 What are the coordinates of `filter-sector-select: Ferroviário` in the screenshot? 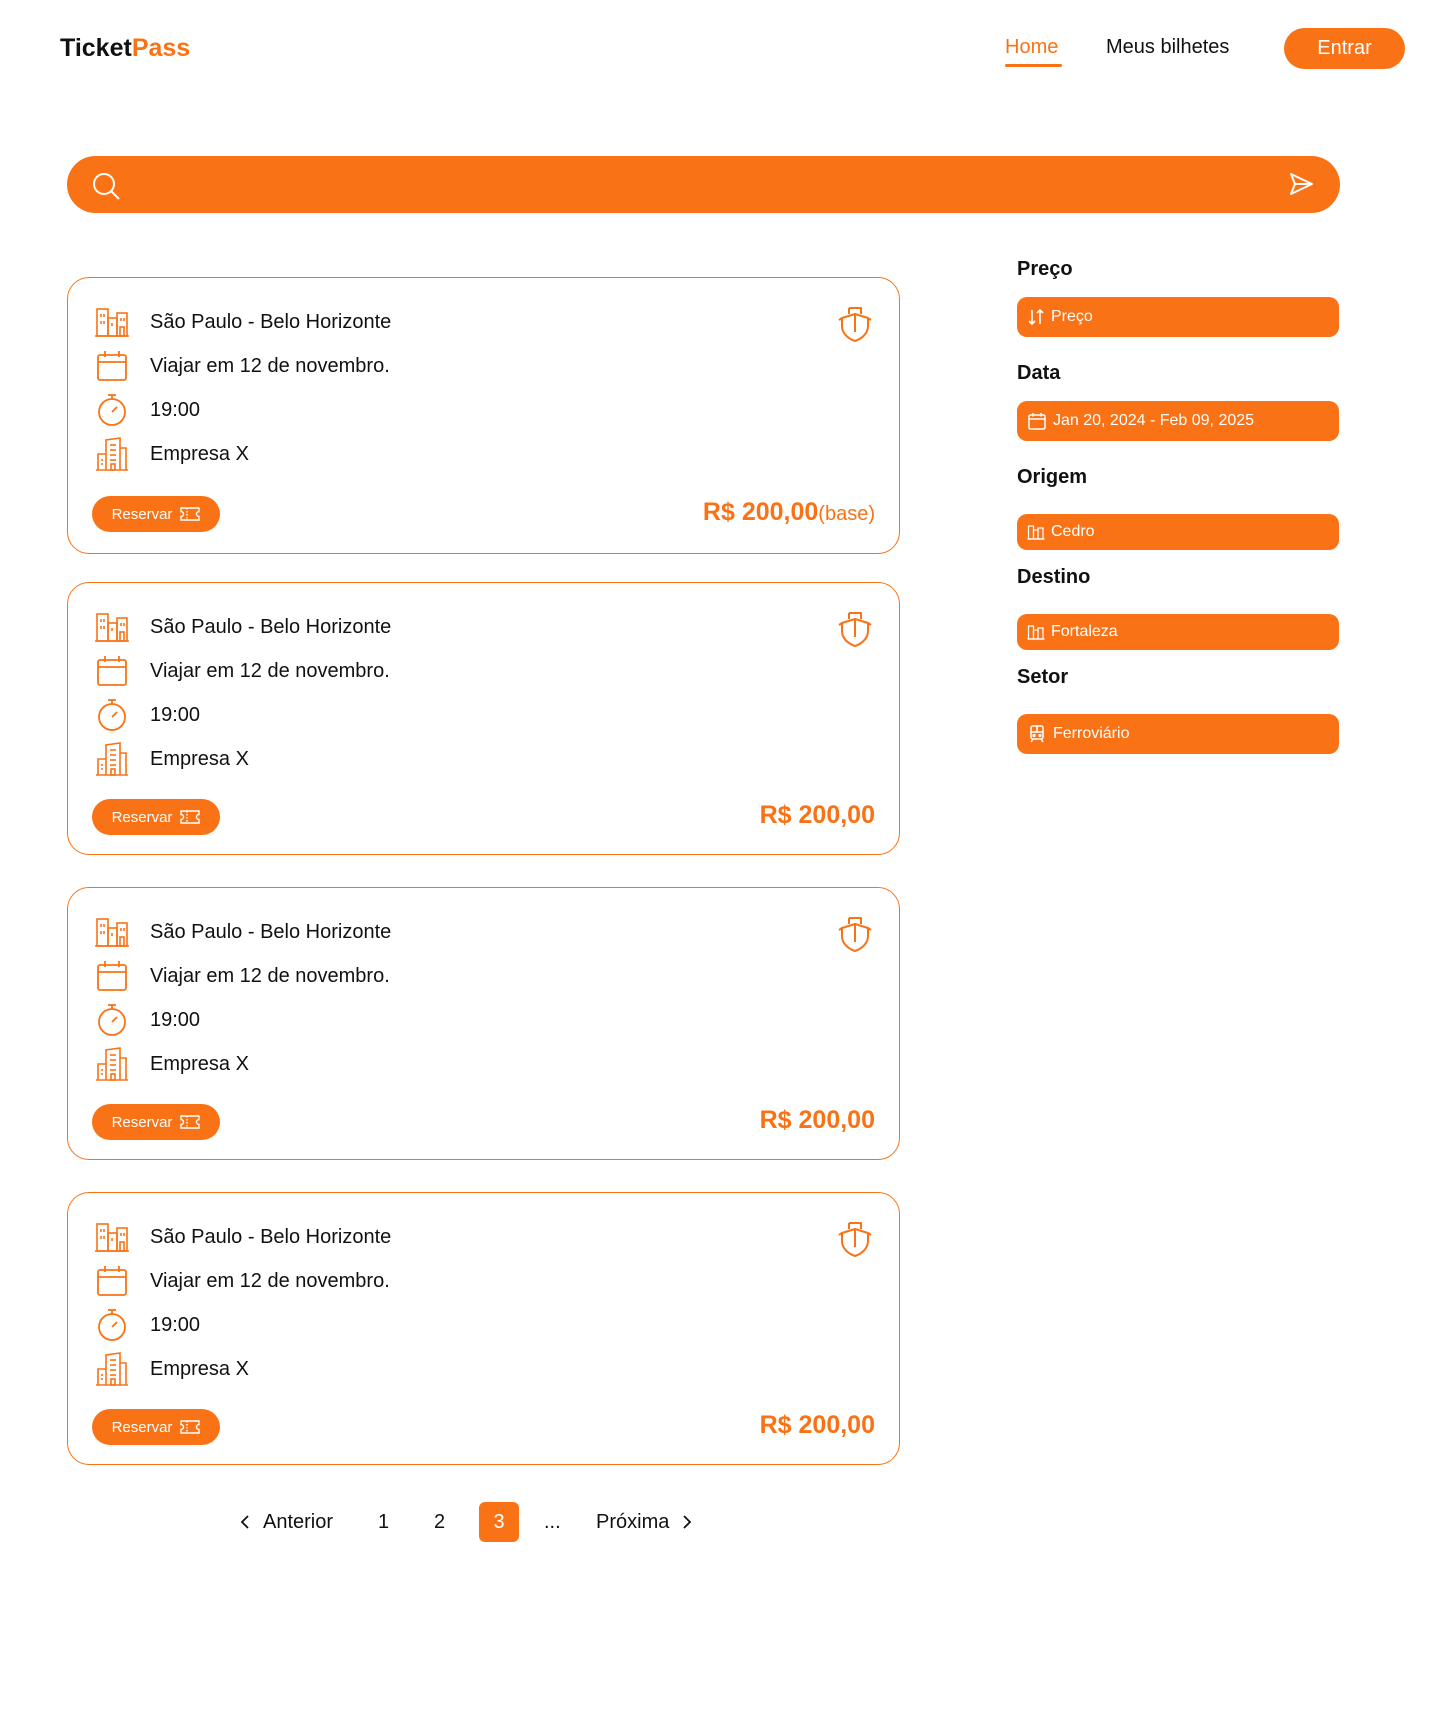 It's located at (1178, 734).